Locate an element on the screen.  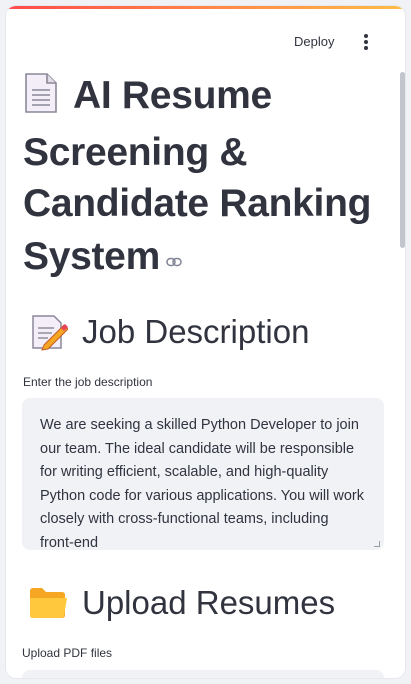
job-description-heading: Job Description is located at coordinates (169, 332).